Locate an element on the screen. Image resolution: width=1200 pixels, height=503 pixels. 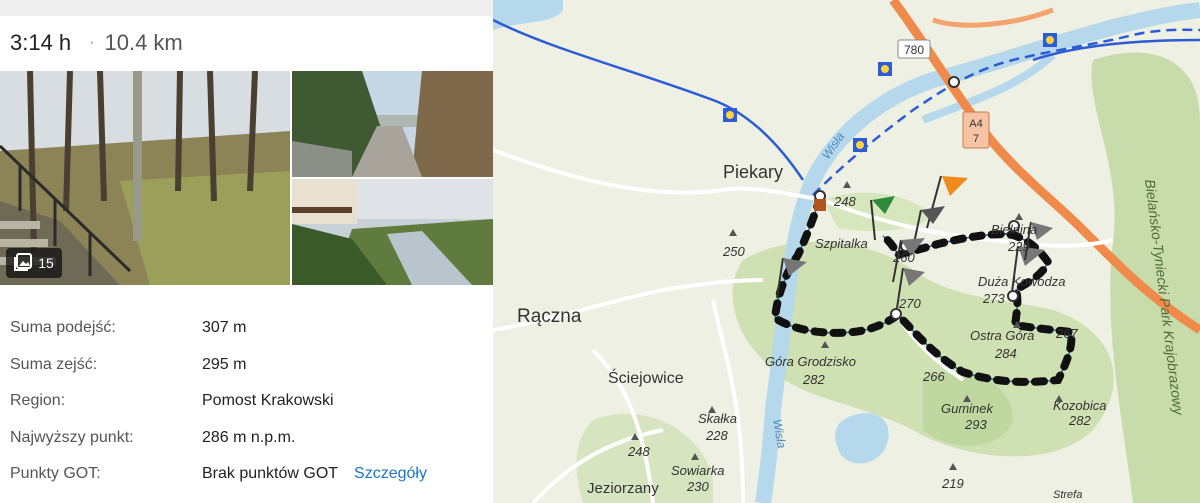
elev-267: 267 is located at coordinates (1066, 333).